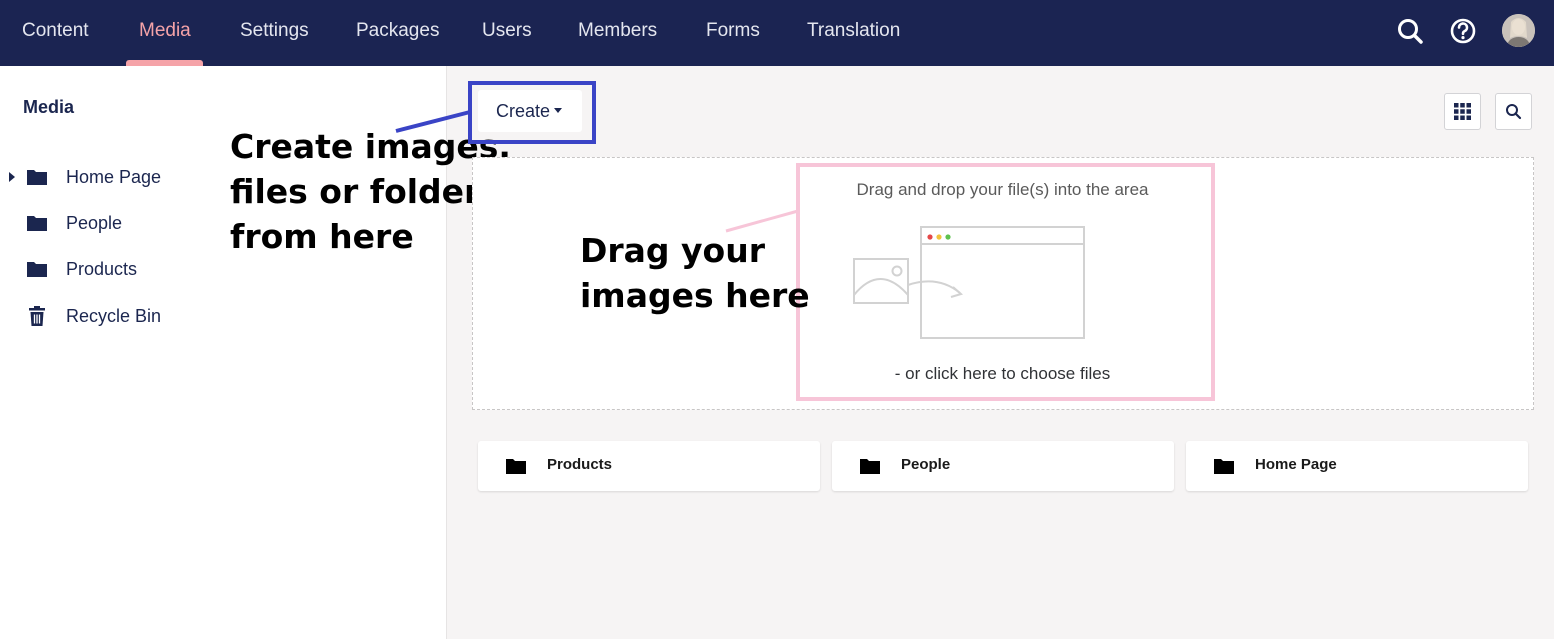  What do you see at coordinates (114, 177) in the screenshot?
I see `sidebar-item-label: Home Page` at bounding box center [114, 177].